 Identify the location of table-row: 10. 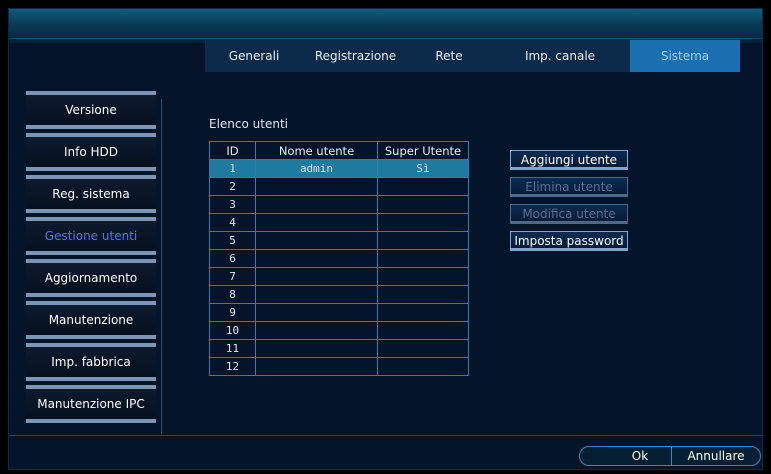
(339, 330).